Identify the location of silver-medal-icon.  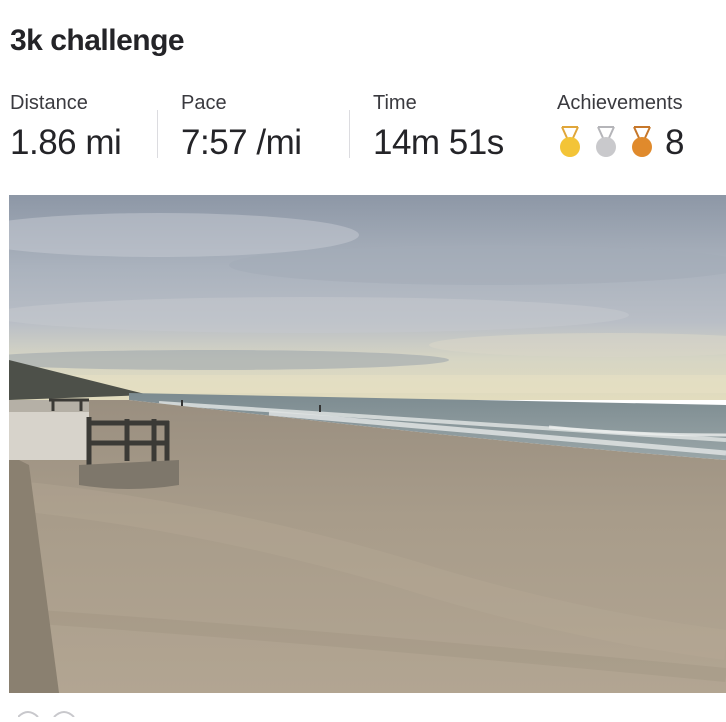
(606, 141).